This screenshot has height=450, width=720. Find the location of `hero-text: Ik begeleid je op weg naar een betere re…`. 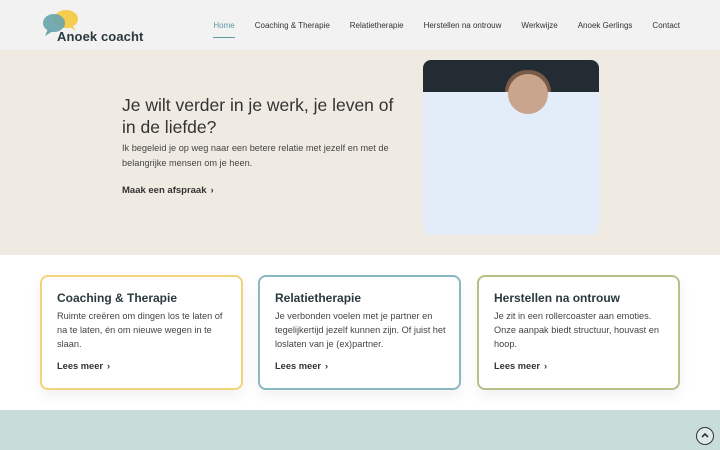

hero-text: Ik begeleid je op weg naar een betere re… is located at coordinates (255, 155).